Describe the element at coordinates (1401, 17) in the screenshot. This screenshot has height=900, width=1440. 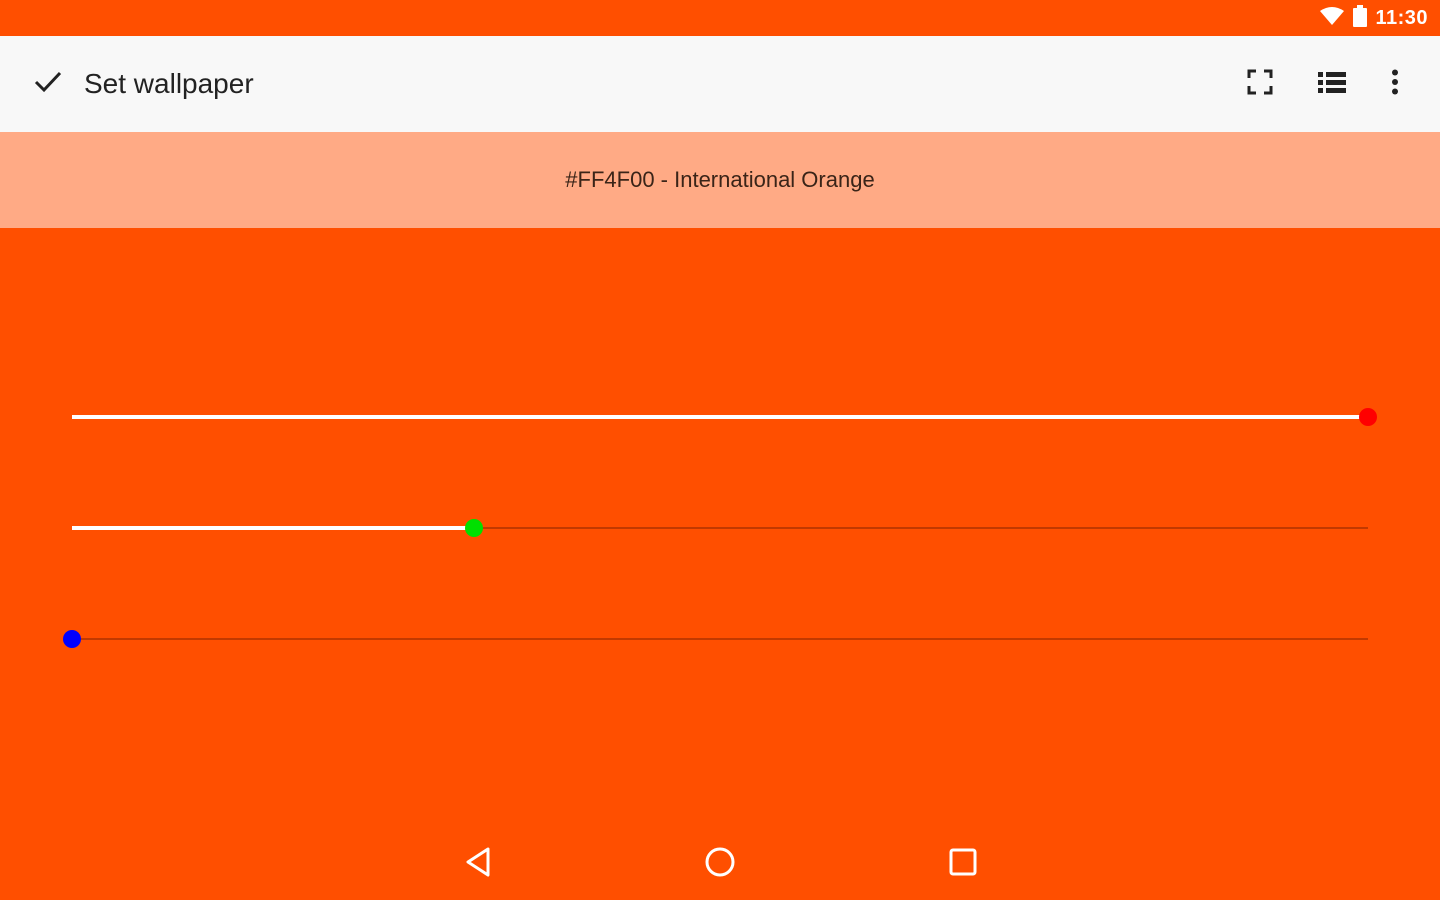
I see `status-time: 11:30` at that location.